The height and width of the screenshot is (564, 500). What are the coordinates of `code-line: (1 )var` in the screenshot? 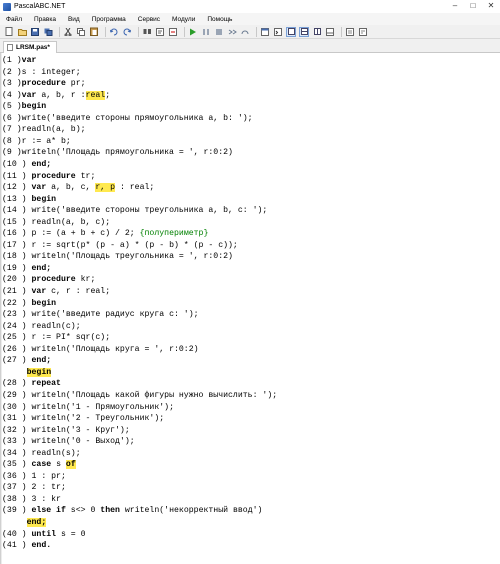 It's located at (19, 60).